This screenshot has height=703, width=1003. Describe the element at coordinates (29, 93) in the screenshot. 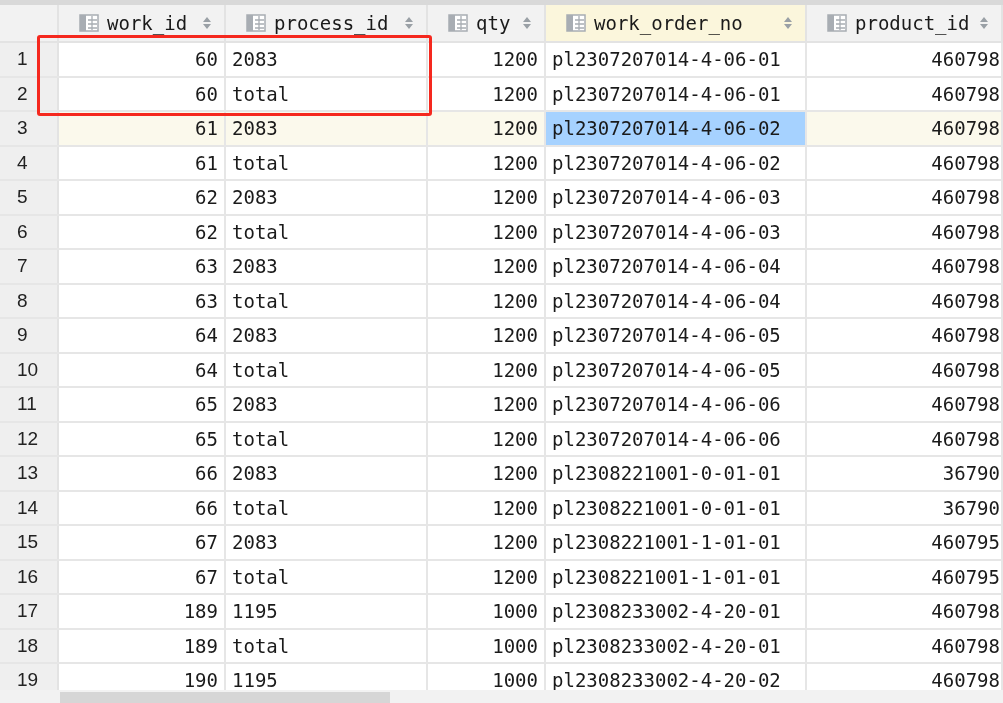

I see `row-number: 2` at that location.